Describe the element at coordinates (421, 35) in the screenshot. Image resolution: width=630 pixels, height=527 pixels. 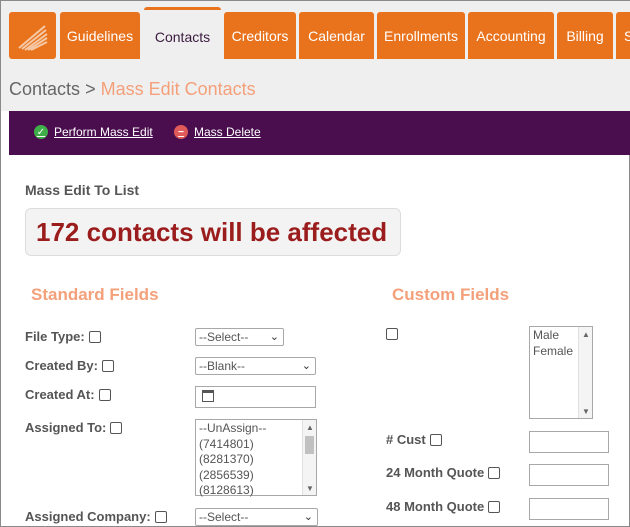
I see `tab-enrollments: Enrollments` at that location.